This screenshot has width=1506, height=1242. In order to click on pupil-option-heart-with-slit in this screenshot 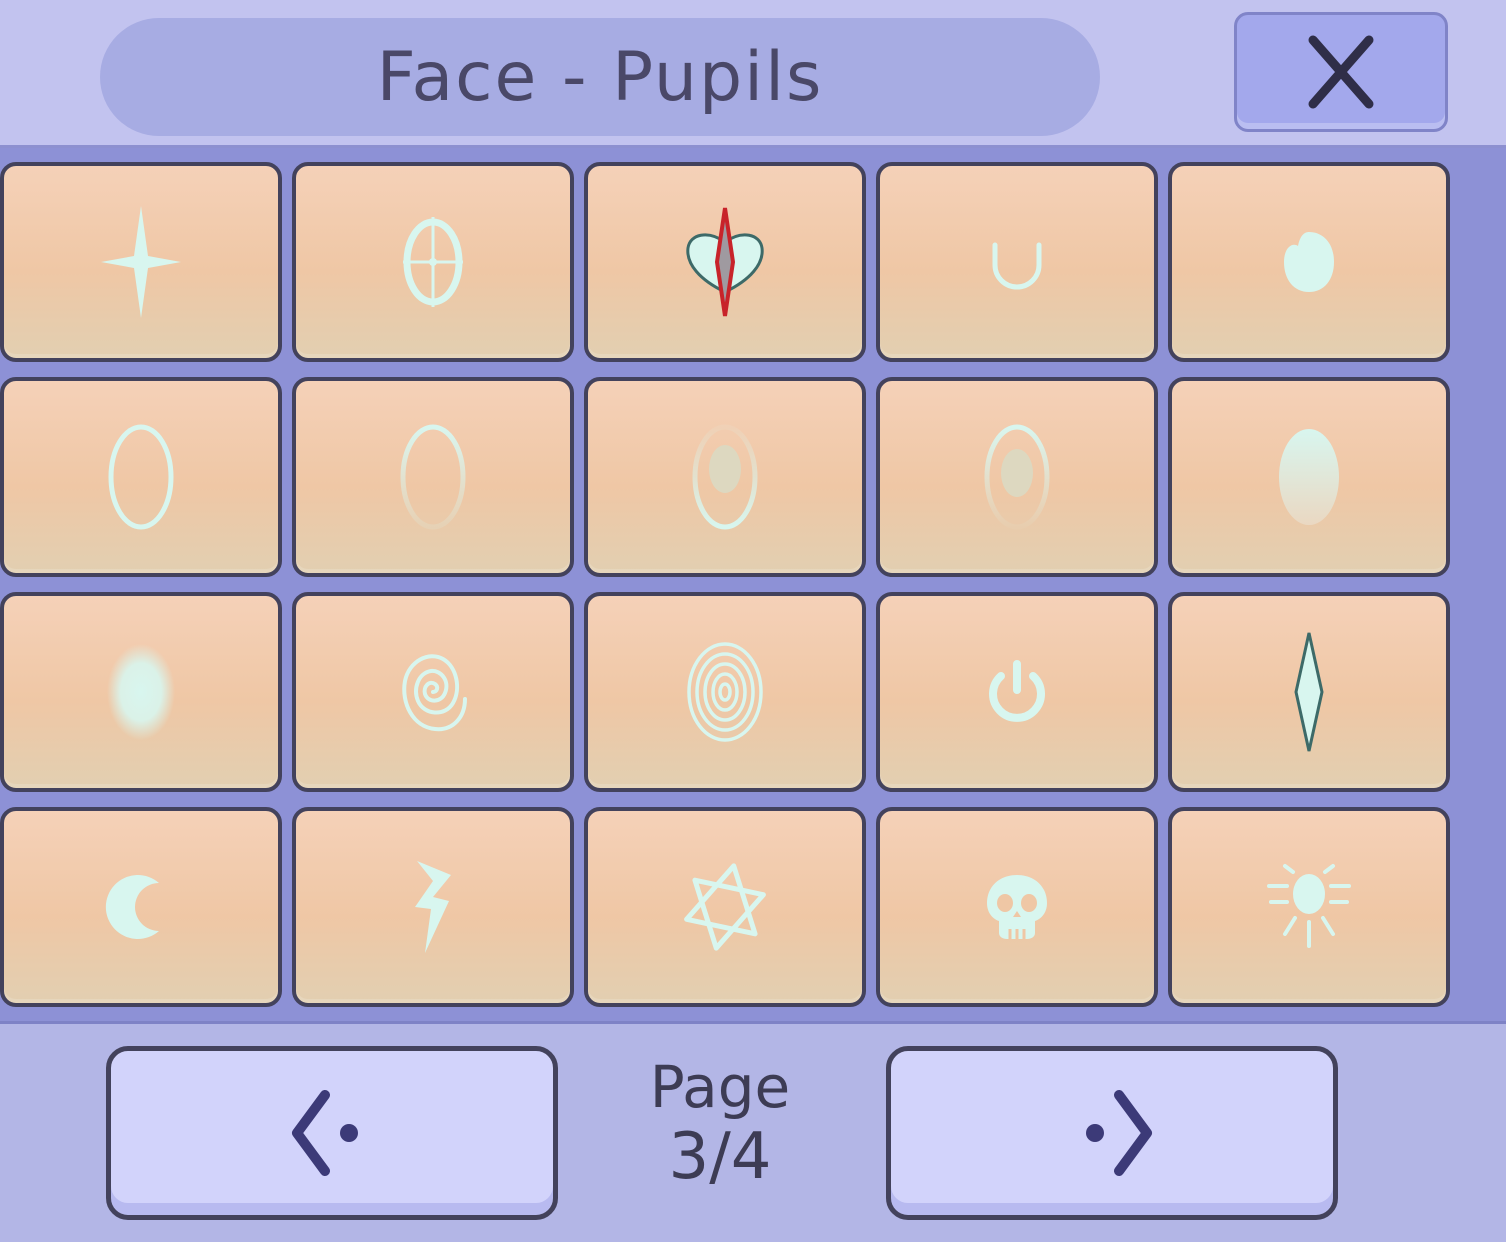, I will do `click(725, 262)`.